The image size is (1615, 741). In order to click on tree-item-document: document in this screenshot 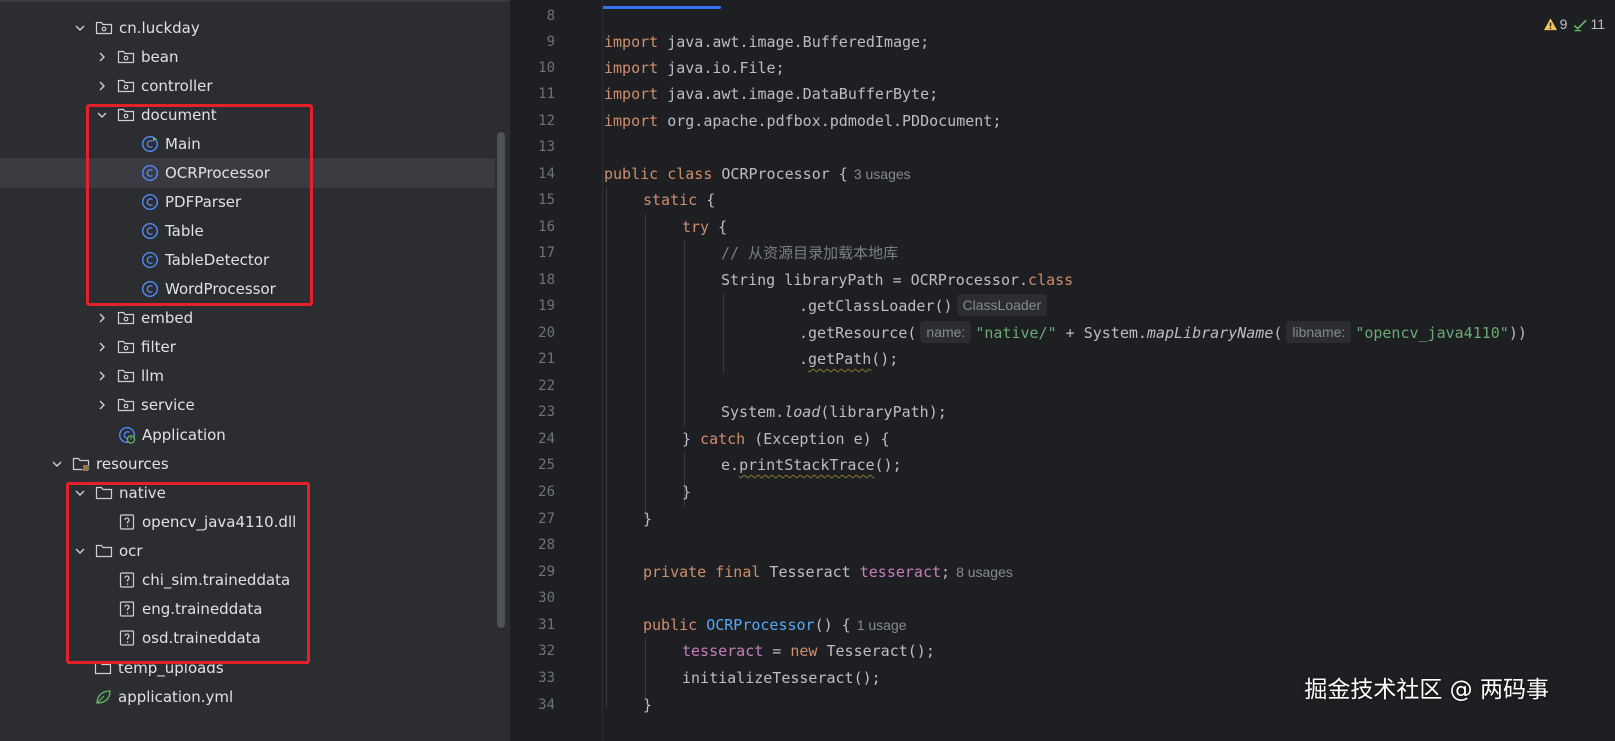, I will do `click(255, 115)`.